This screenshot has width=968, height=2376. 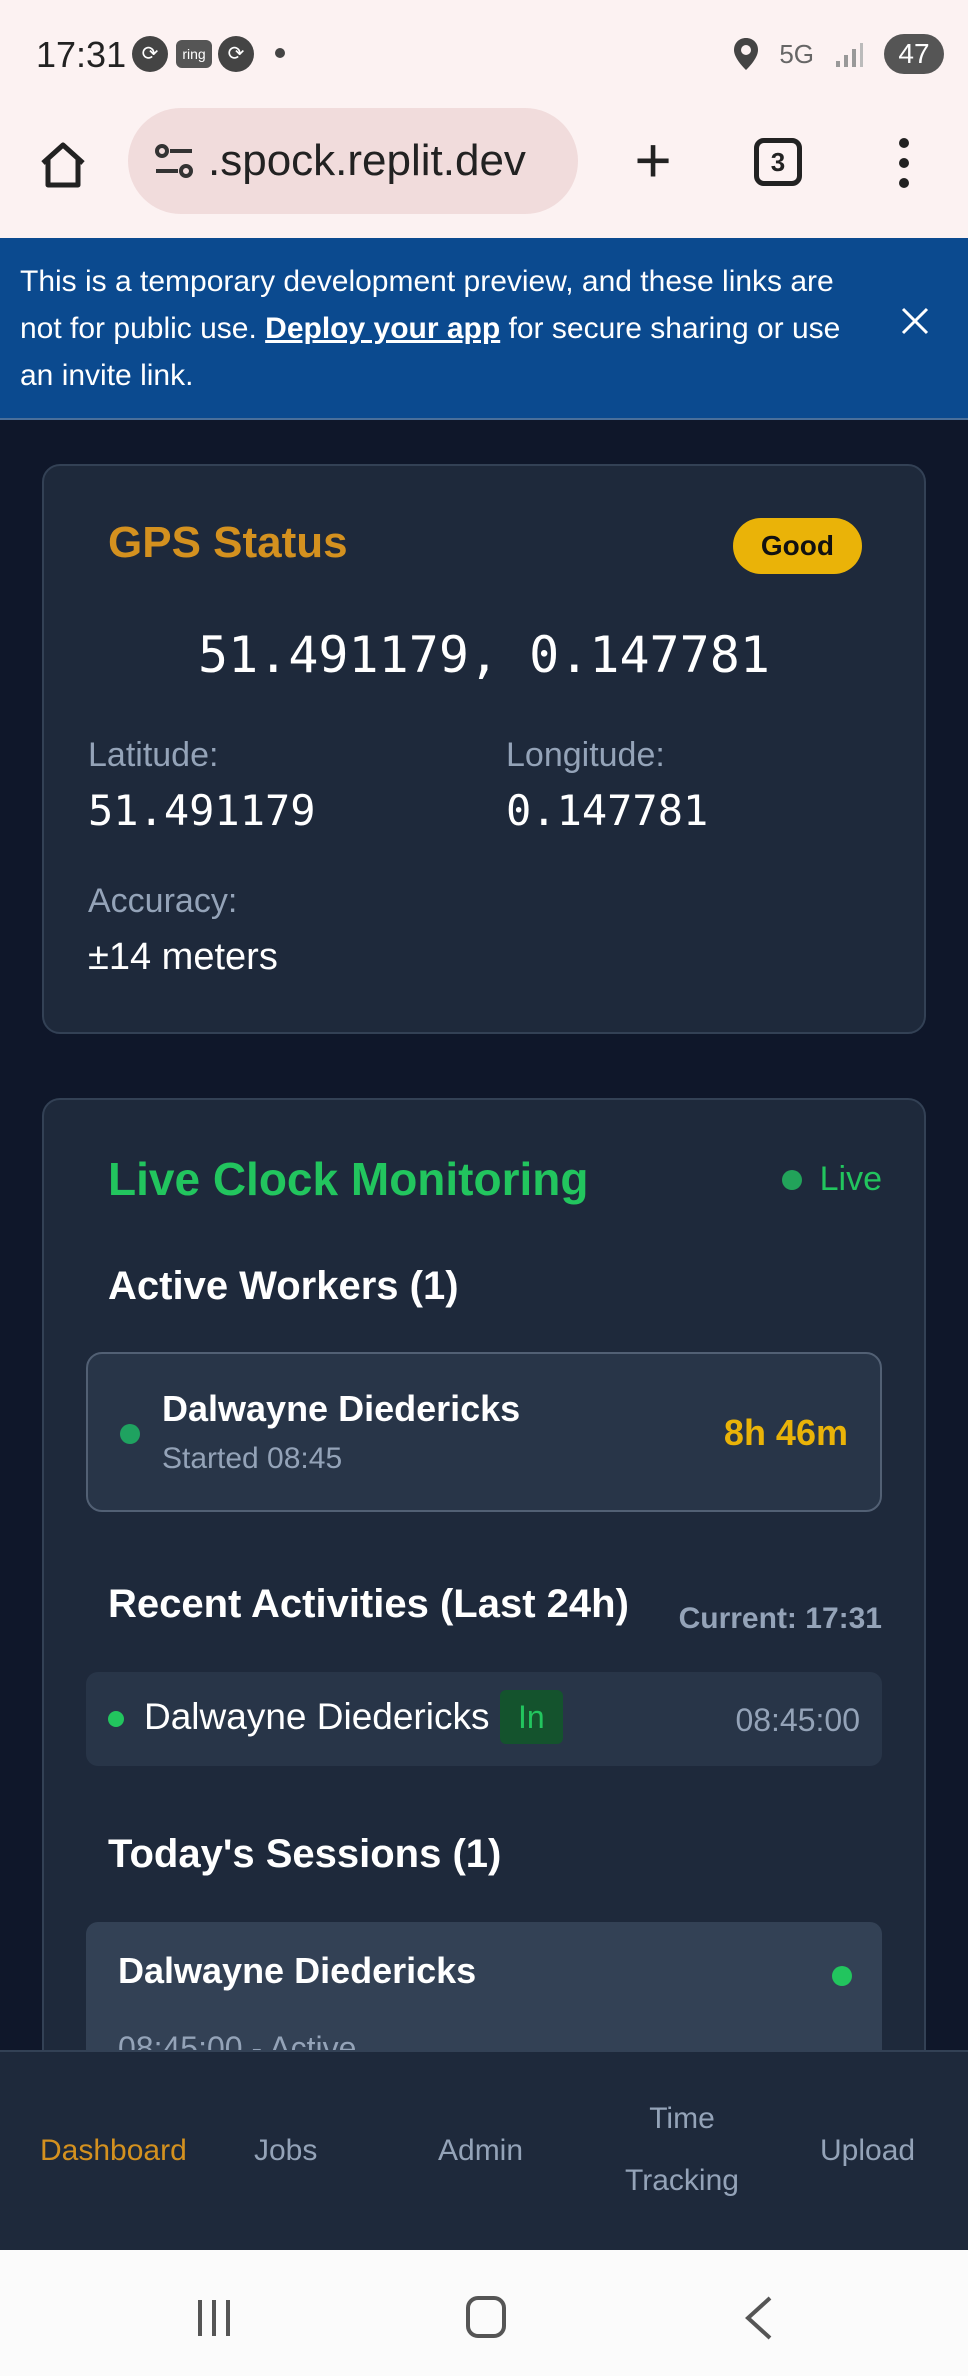 What do you see at coordinates (382, 328) in the screenshot?
I see `deploy-app-link: Deploy your app` at bounding box center [382, 328].